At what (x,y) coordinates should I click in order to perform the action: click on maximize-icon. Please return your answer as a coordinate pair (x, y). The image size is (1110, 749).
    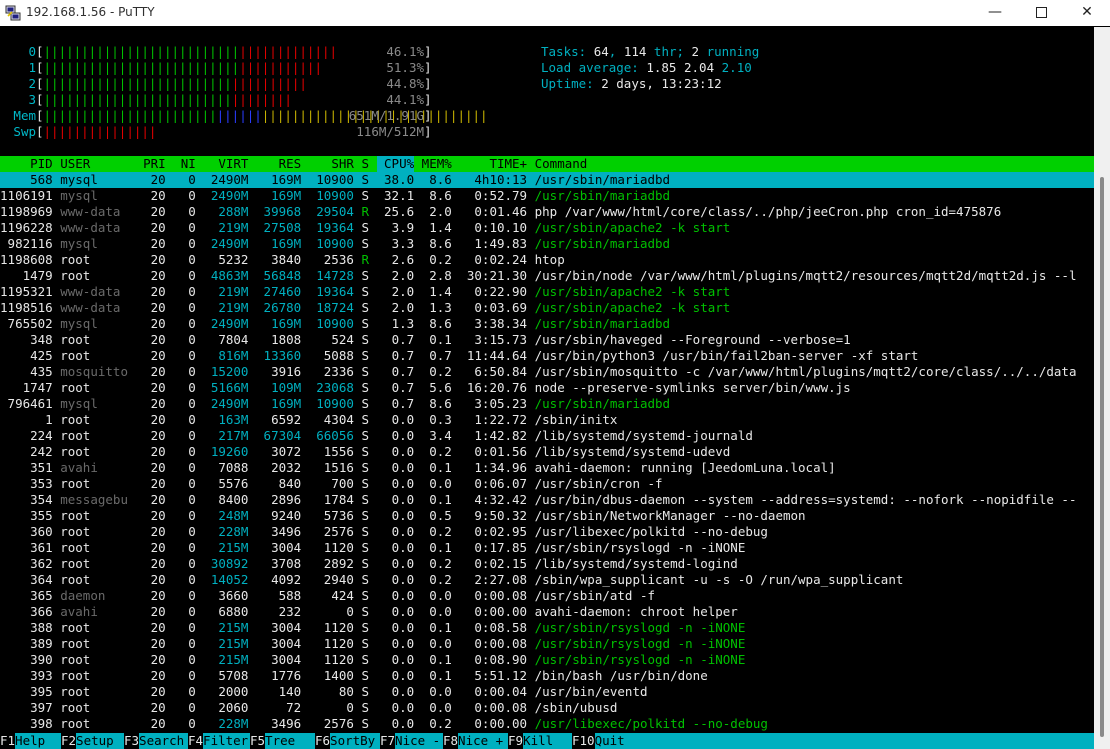
    Looking at the image, I should click on (1041, 12).